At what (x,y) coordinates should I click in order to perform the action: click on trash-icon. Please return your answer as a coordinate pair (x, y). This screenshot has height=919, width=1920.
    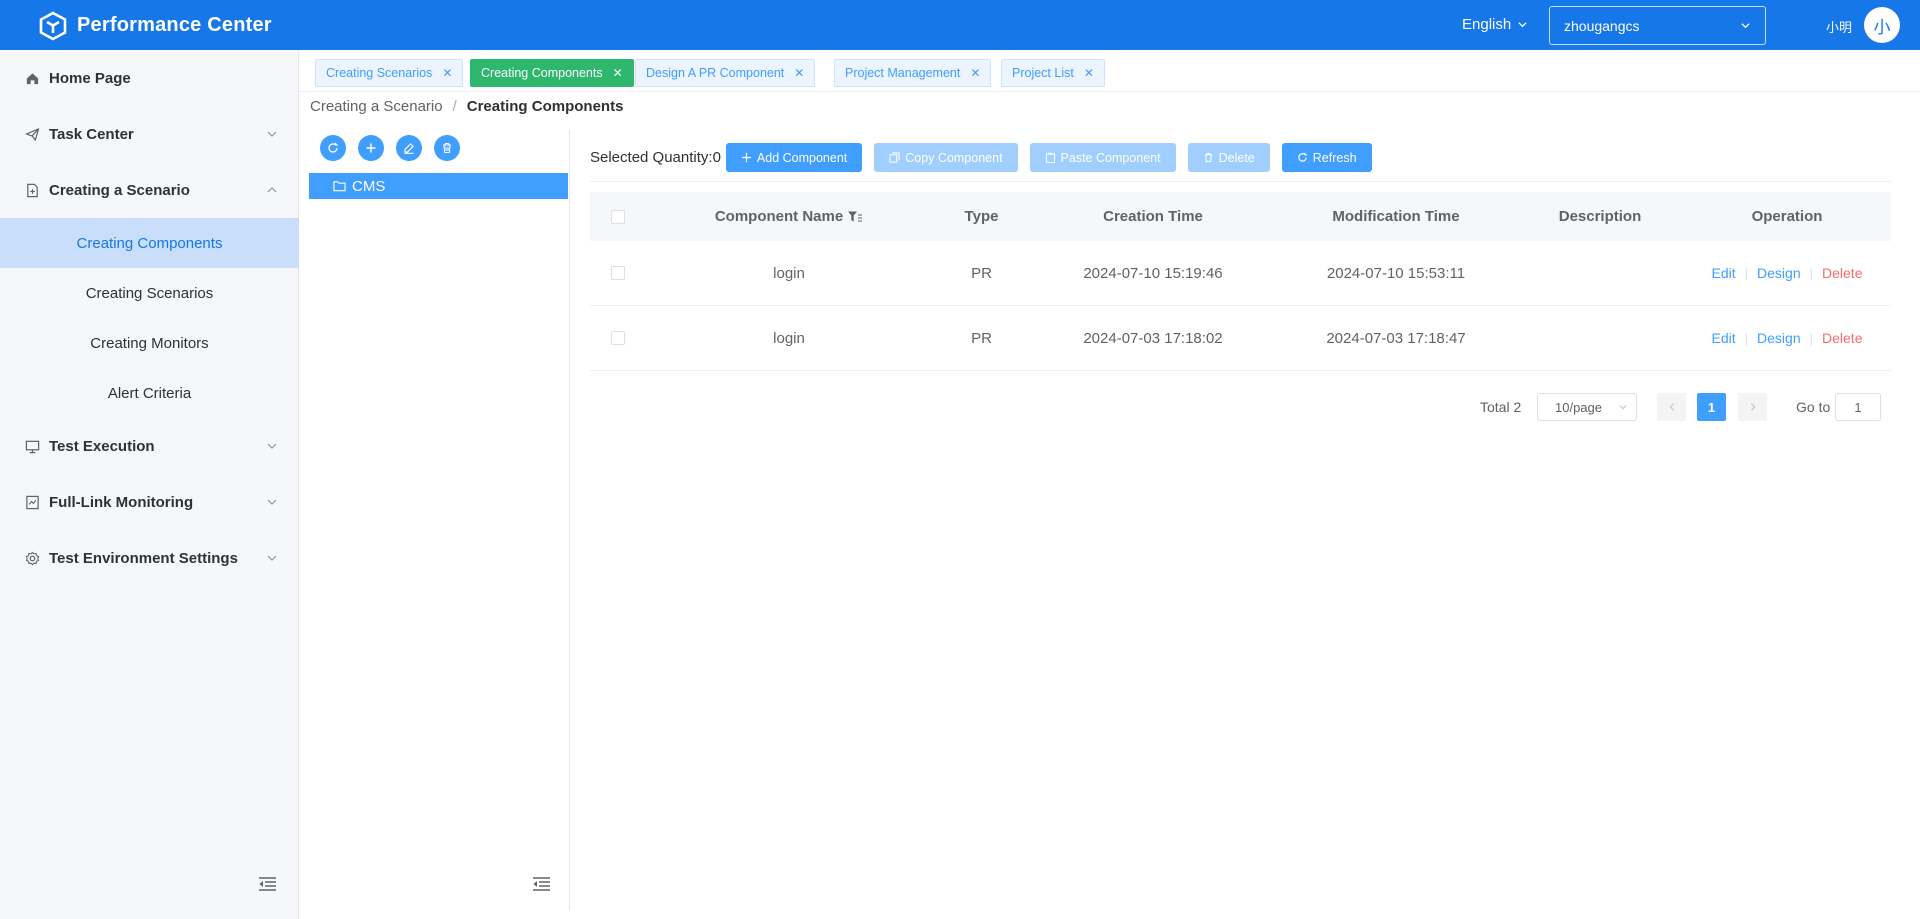
    Looking at the image, I should click on (447, 148).